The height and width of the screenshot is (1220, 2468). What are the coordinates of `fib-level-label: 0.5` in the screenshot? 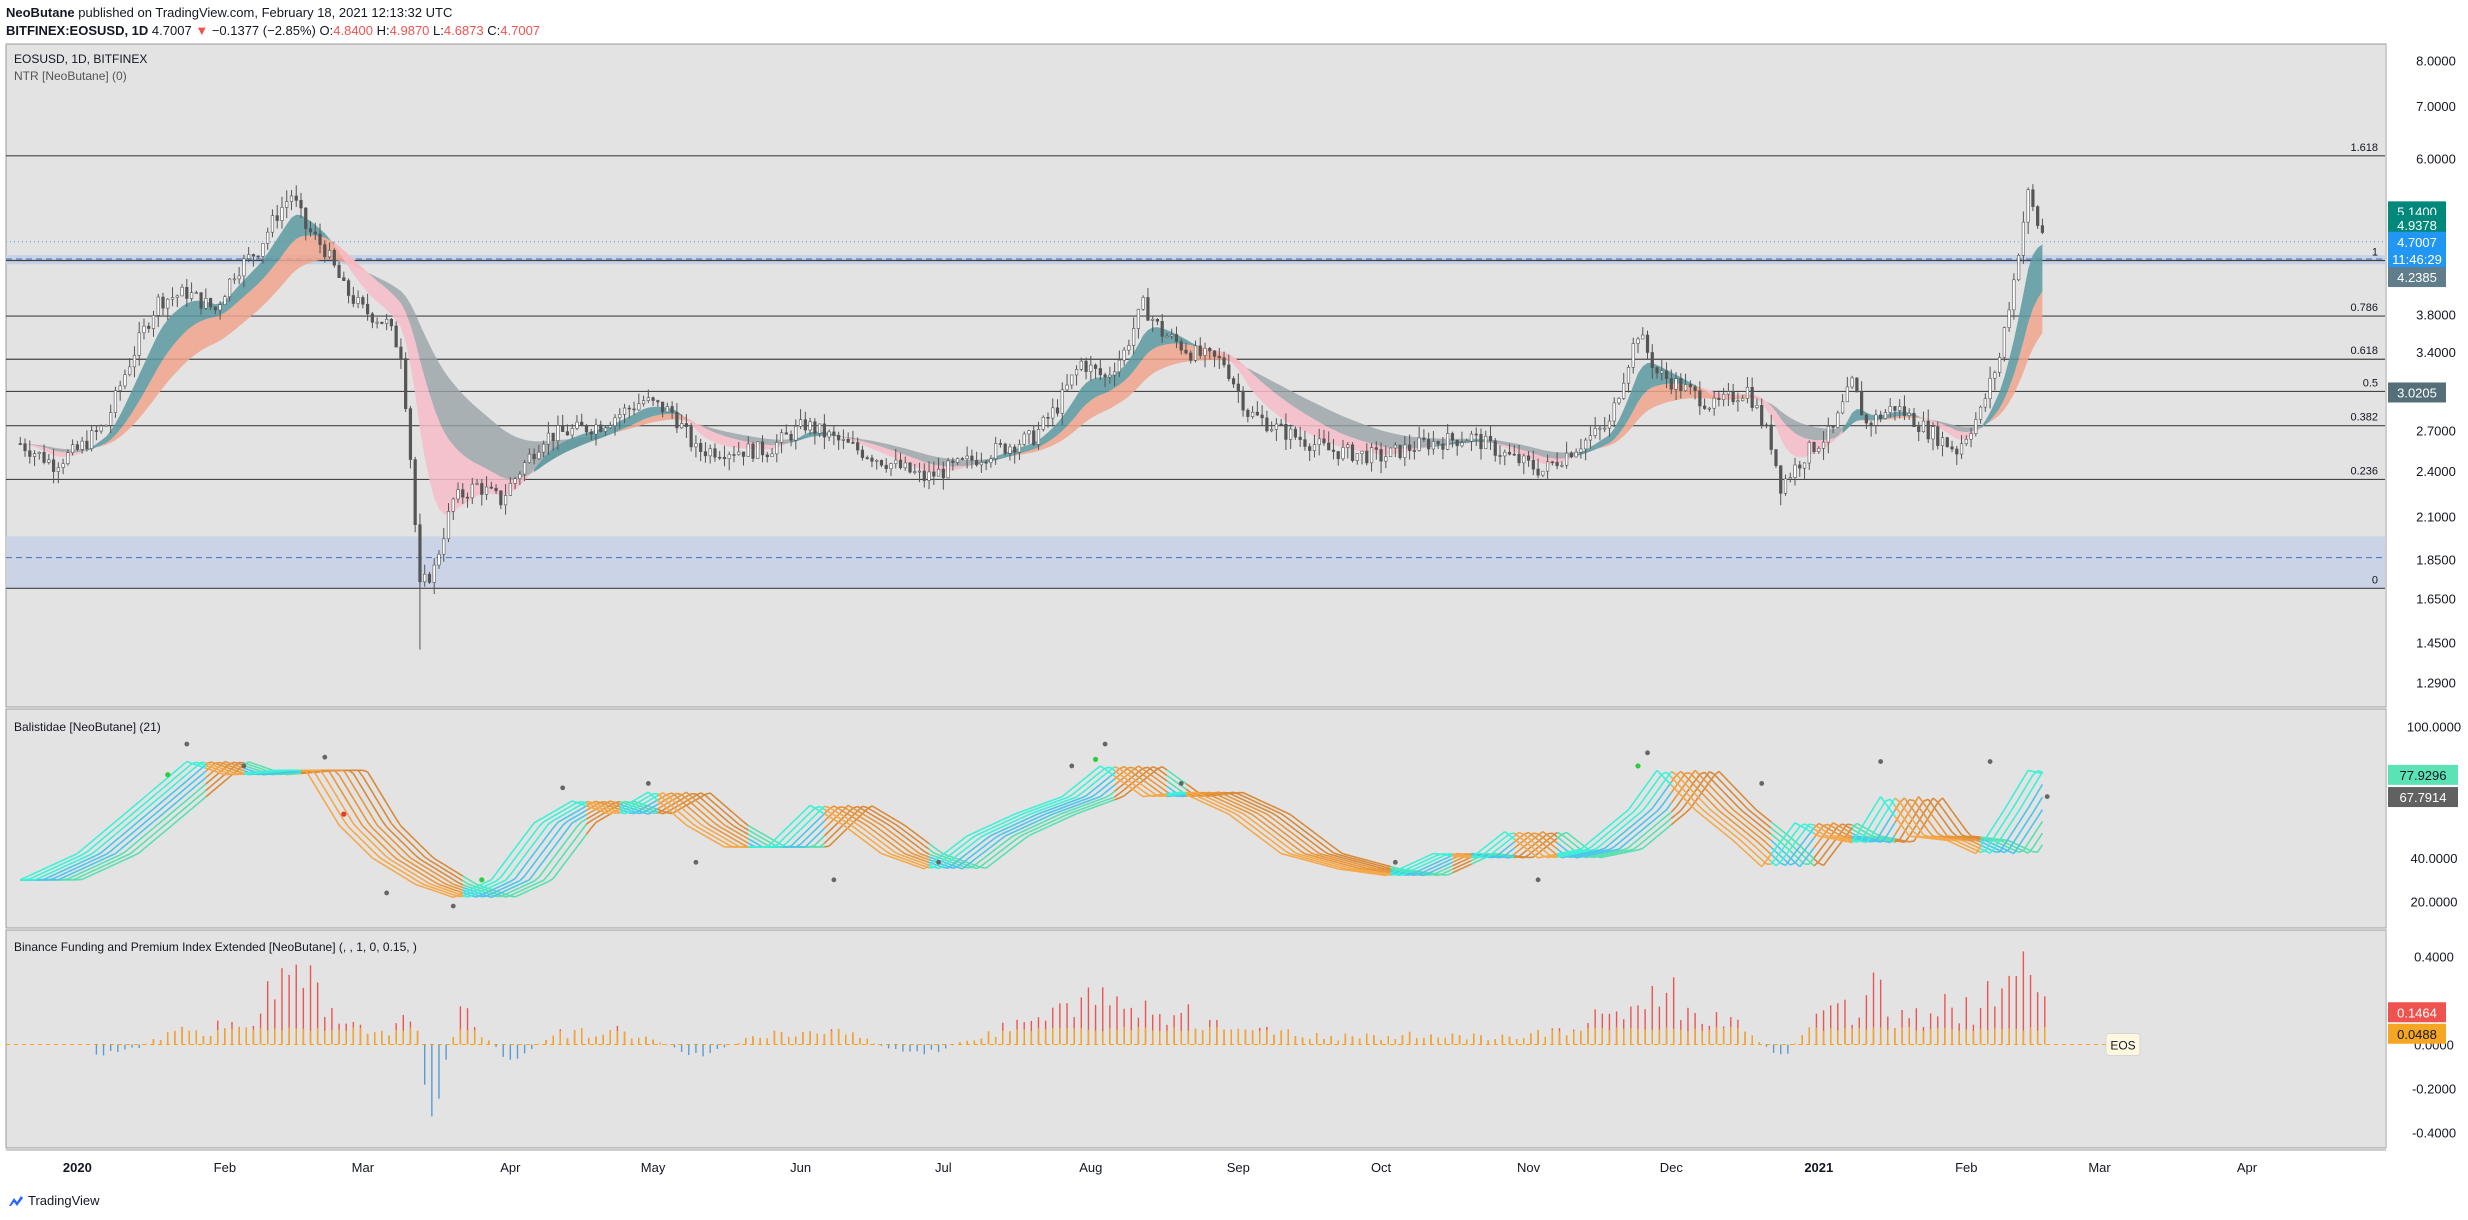 It's located at (2370, 383).